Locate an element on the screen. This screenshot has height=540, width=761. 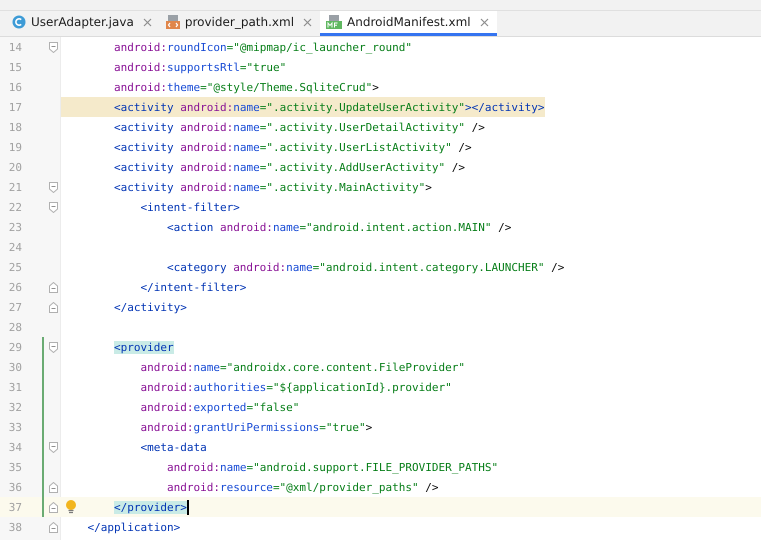
code-line: </application> is located at coordinates (133, 528).